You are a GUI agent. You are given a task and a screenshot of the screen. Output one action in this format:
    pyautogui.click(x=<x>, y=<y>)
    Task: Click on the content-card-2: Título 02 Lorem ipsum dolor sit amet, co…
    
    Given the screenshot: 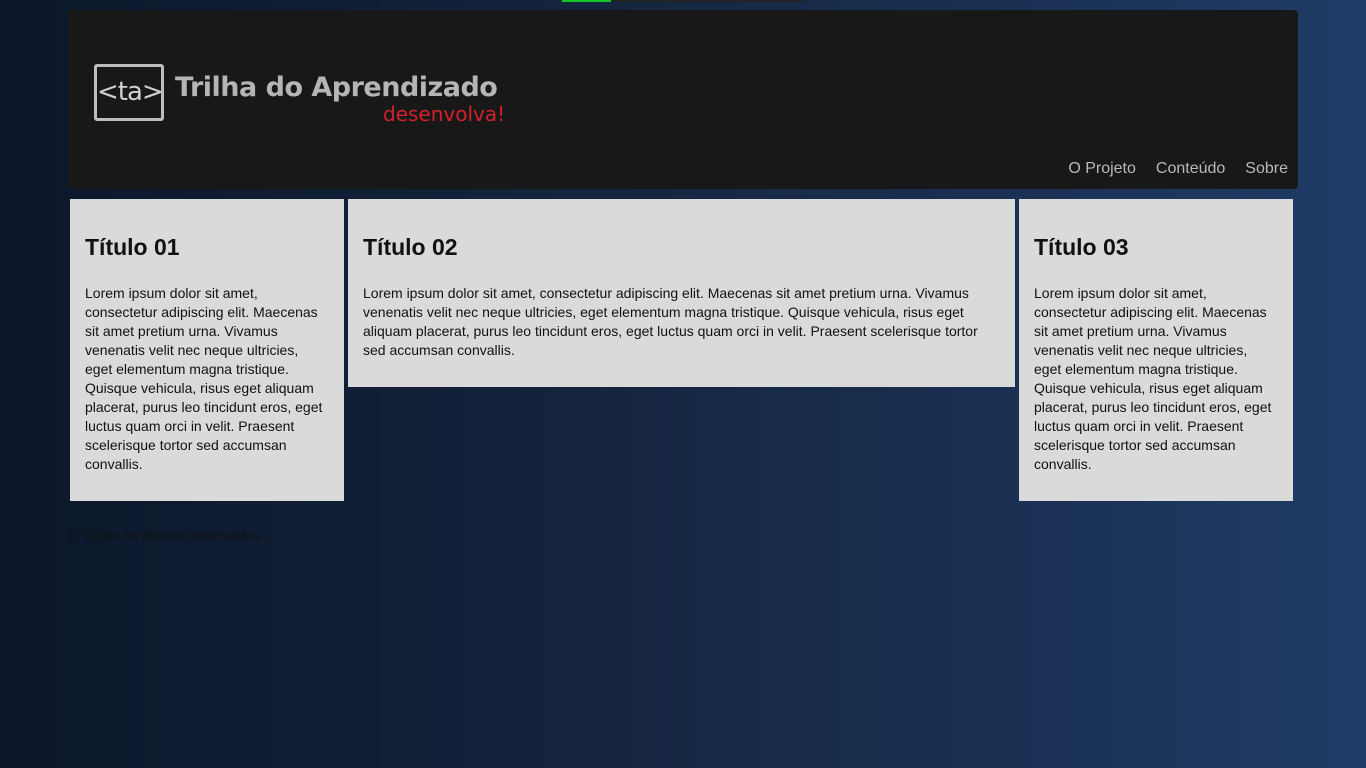 What is the action you would take?
    pyautogui.click(x=681, y=293)
    